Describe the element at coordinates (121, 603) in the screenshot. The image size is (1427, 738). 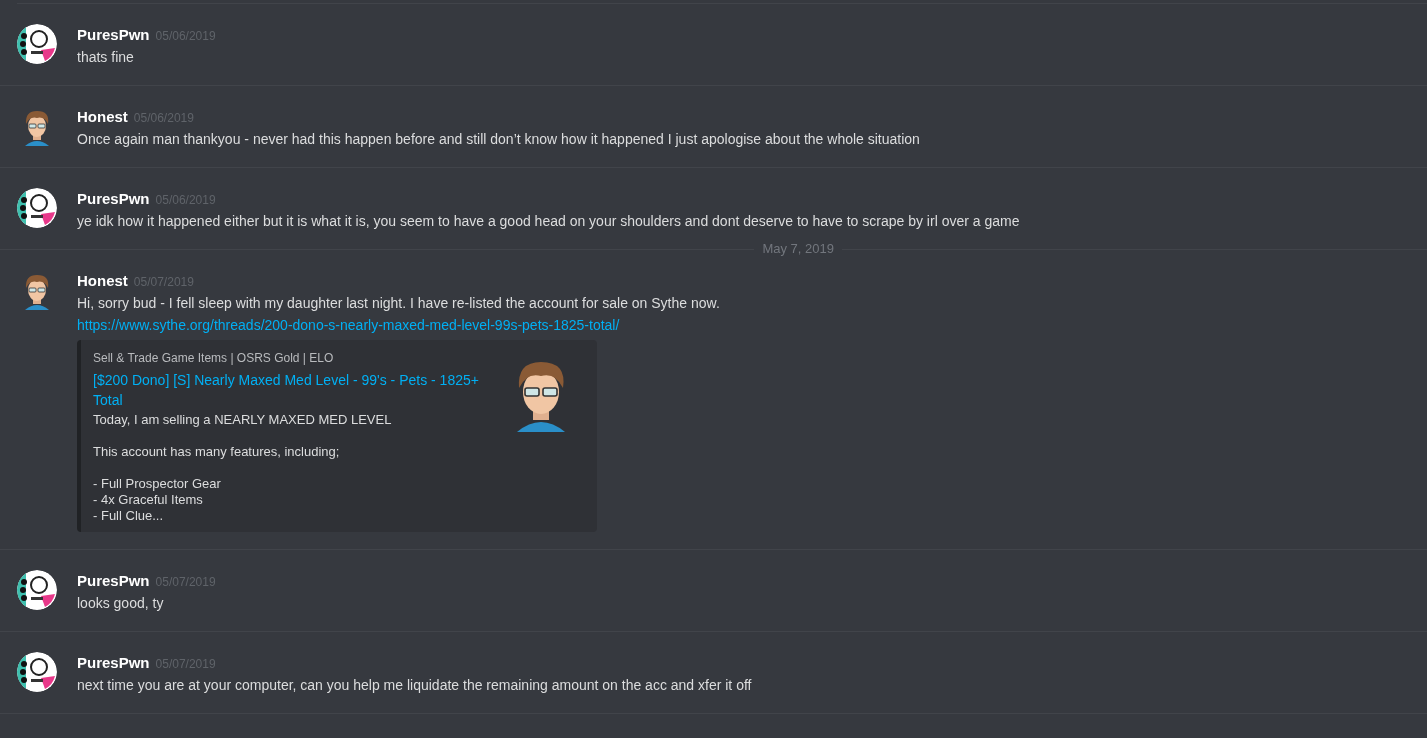
I see `message-text: looks good, ty` at that location.